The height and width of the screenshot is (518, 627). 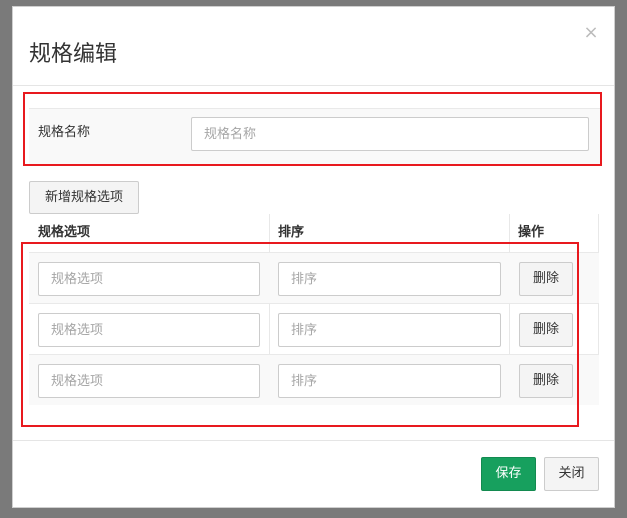 What do you see at coordinates (84, 197) in the screenshot?
I see `add-spec-option-button: 新增规格选项` at bounding box center [84, 197].